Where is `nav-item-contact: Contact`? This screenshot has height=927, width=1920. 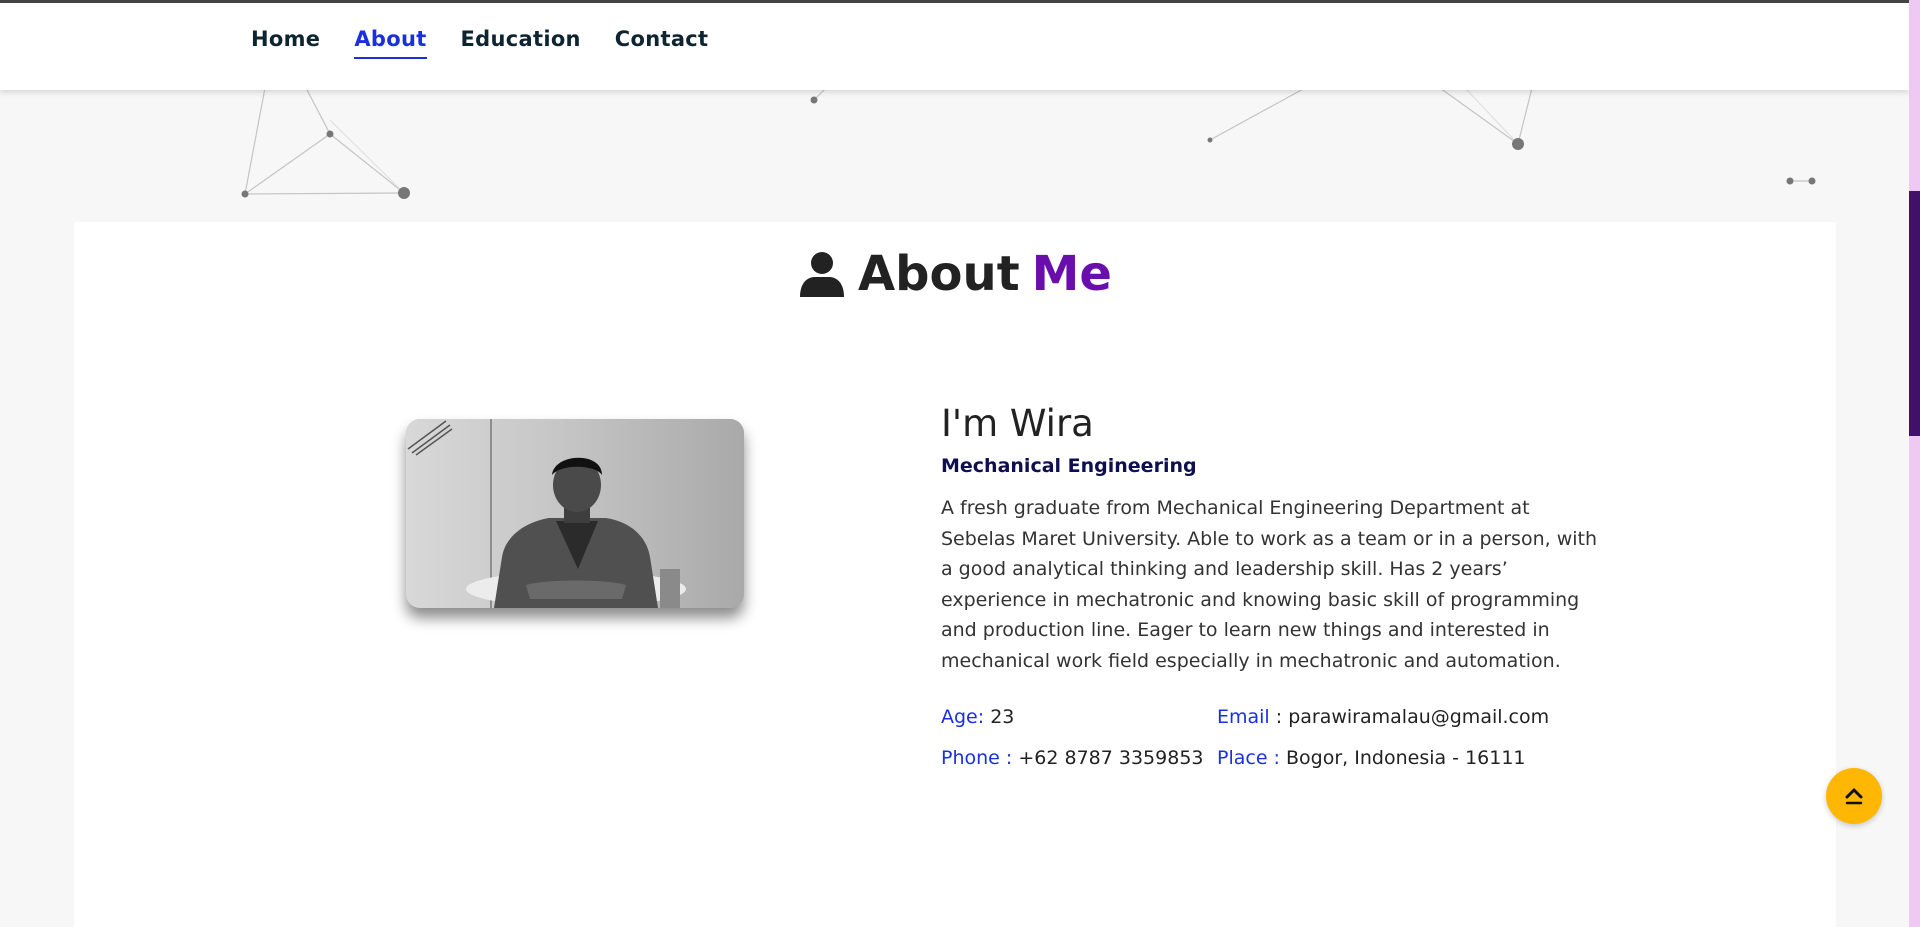
nav-item-contact: Contact is located at coordinates (679, 43).